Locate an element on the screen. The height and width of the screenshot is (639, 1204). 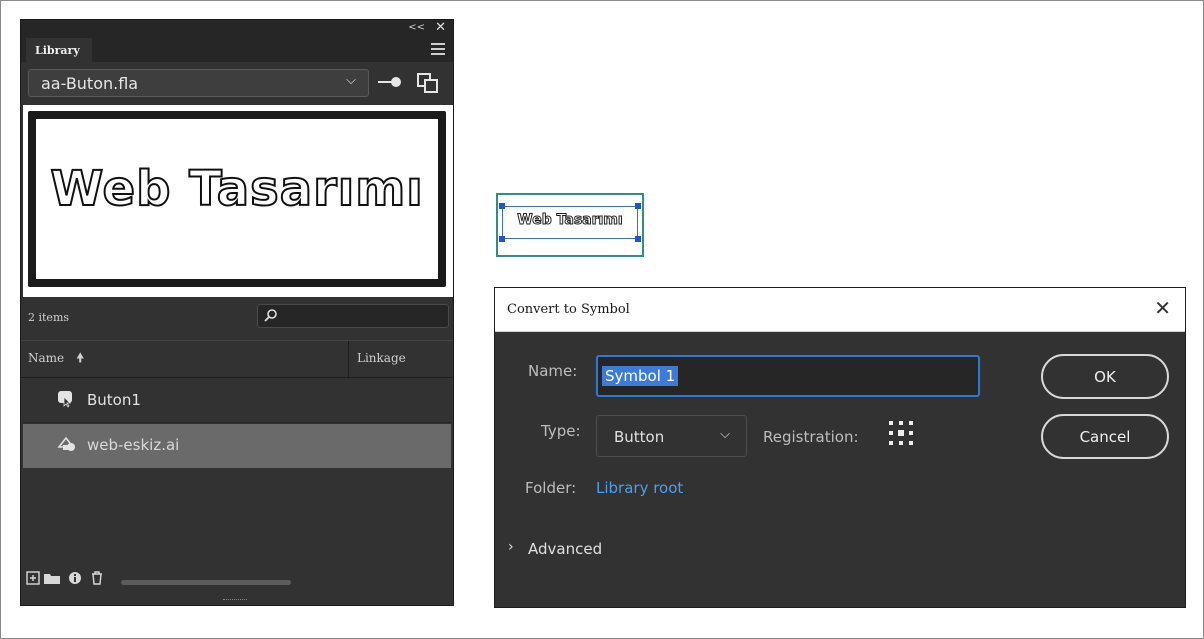
registration-point-grid is located at coordinates (901, 433).